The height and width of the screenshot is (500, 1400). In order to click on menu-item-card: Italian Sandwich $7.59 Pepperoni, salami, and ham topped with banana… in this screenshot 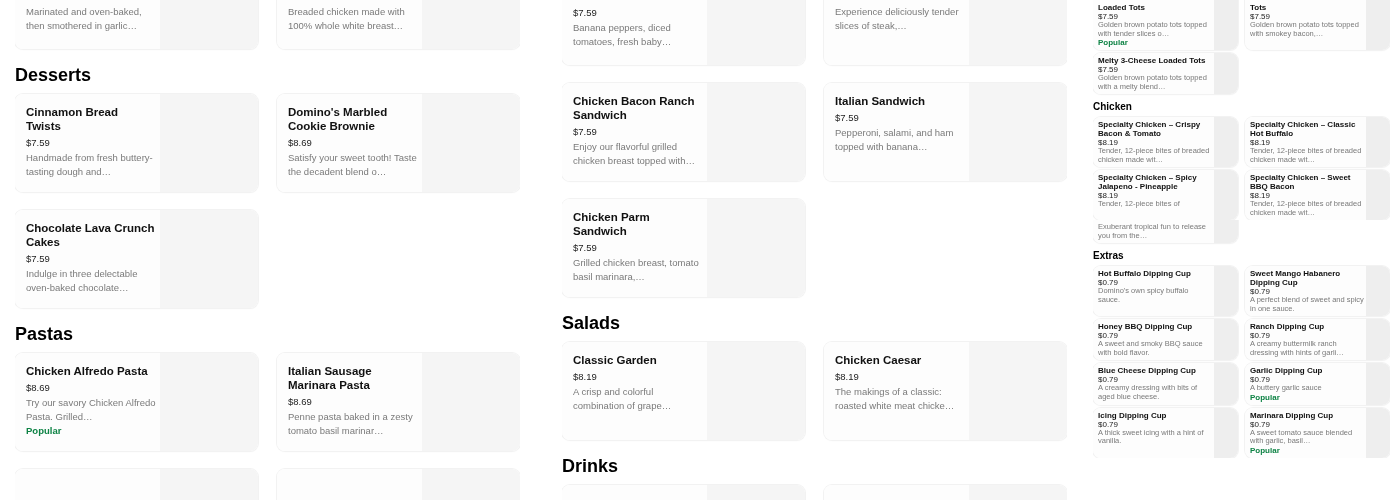, I will do `click(945, 132)`.